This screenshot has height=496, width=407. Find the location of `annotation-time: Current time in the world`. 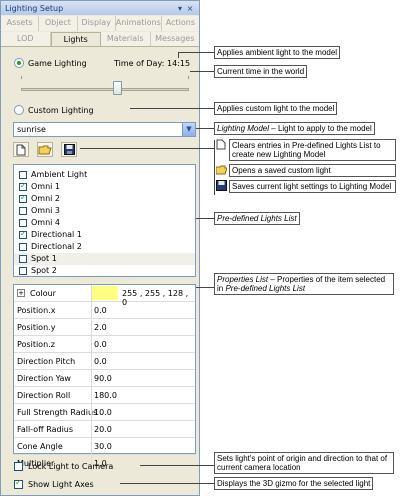

annotation-time: Current time in the world is located at coordinates (261, 71).